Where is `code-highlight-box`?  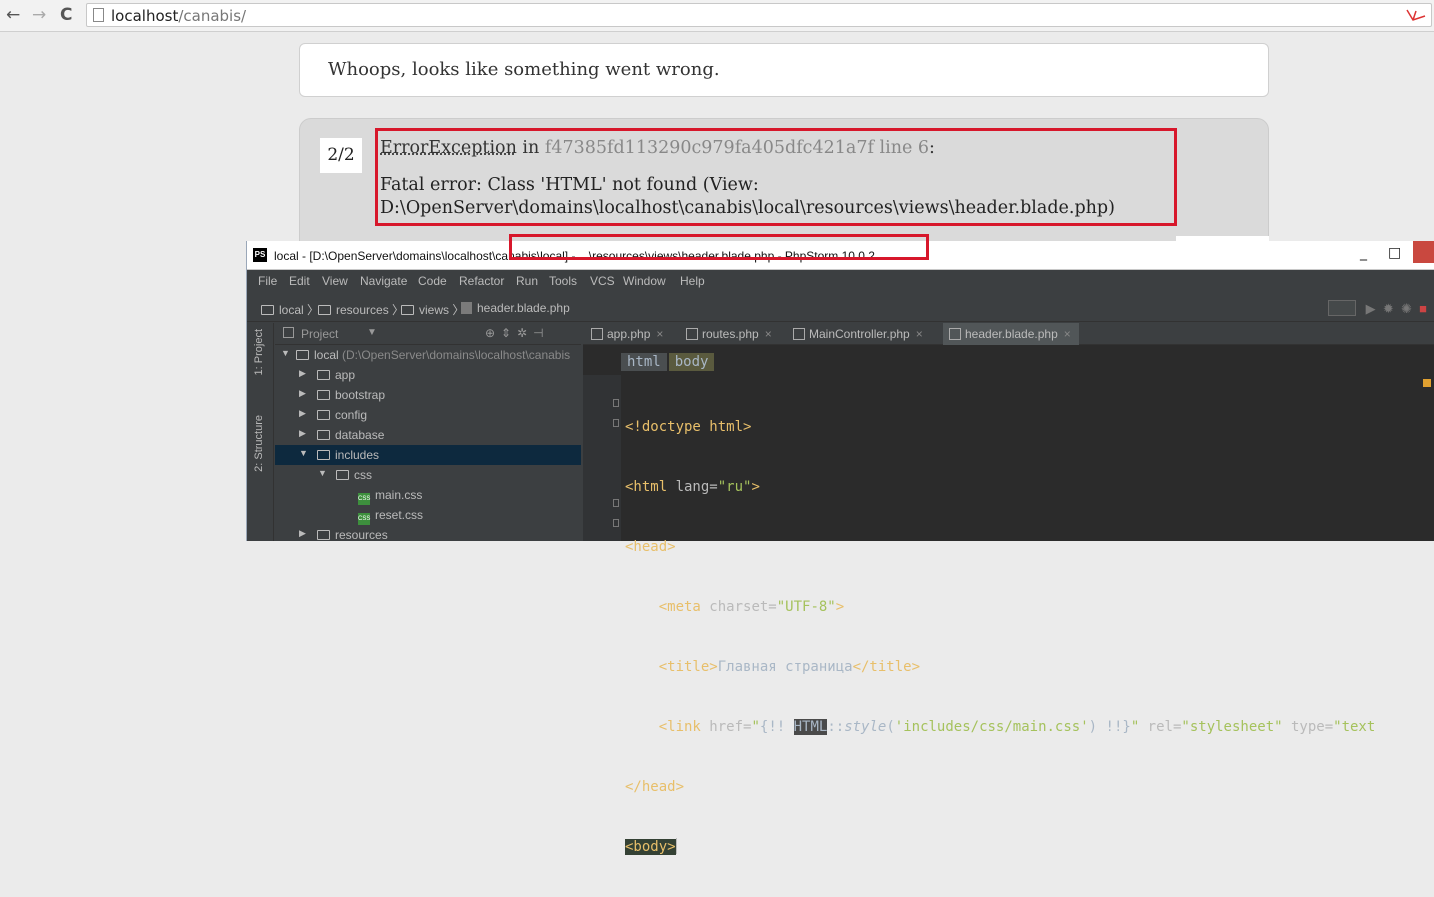 code-highlight-box is located at coordinates (719, 247).